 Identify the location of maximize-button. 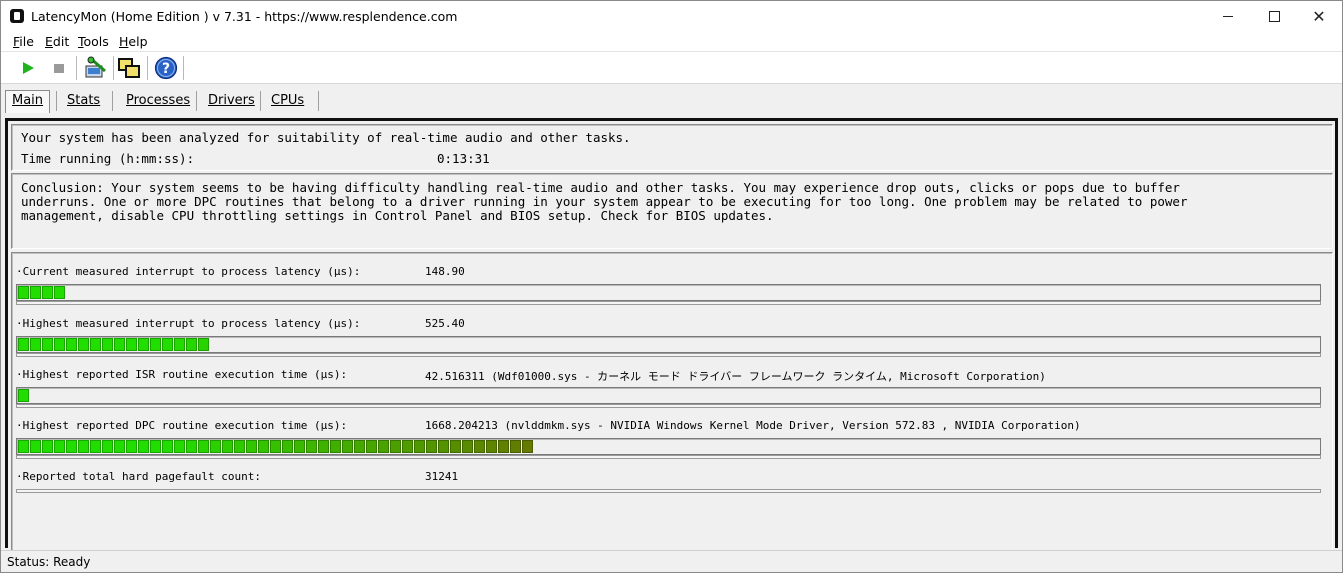
(1274, 16).